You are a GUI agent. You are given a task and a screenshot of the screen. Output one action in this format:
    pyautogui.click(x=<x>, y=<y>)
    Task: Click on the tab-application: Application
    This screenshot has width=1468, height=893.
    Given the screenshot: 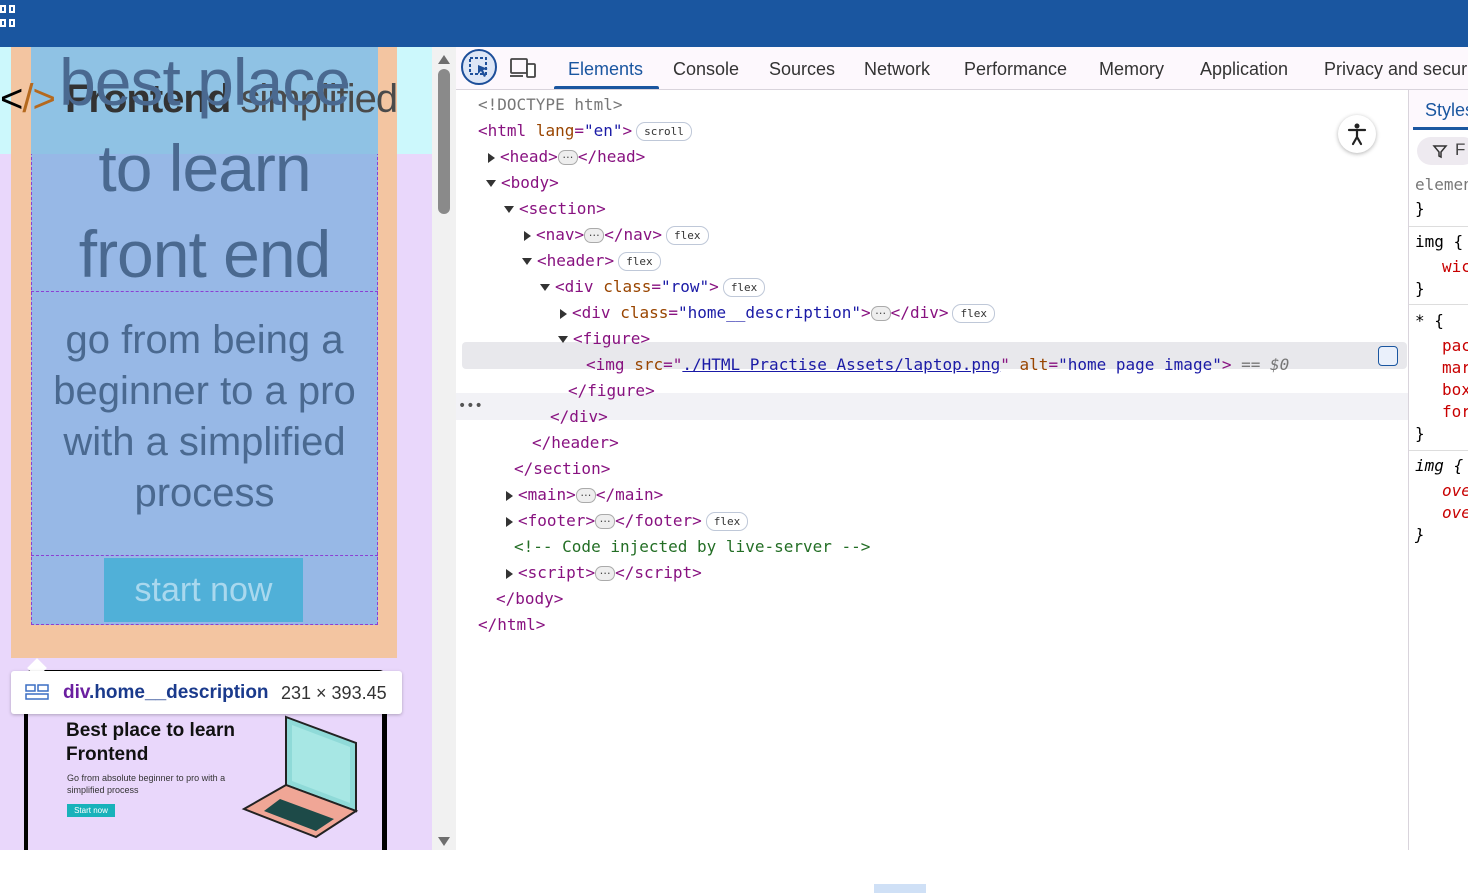 What is the action you would take?
    pyautogui.click(x=1244, y=69)
    